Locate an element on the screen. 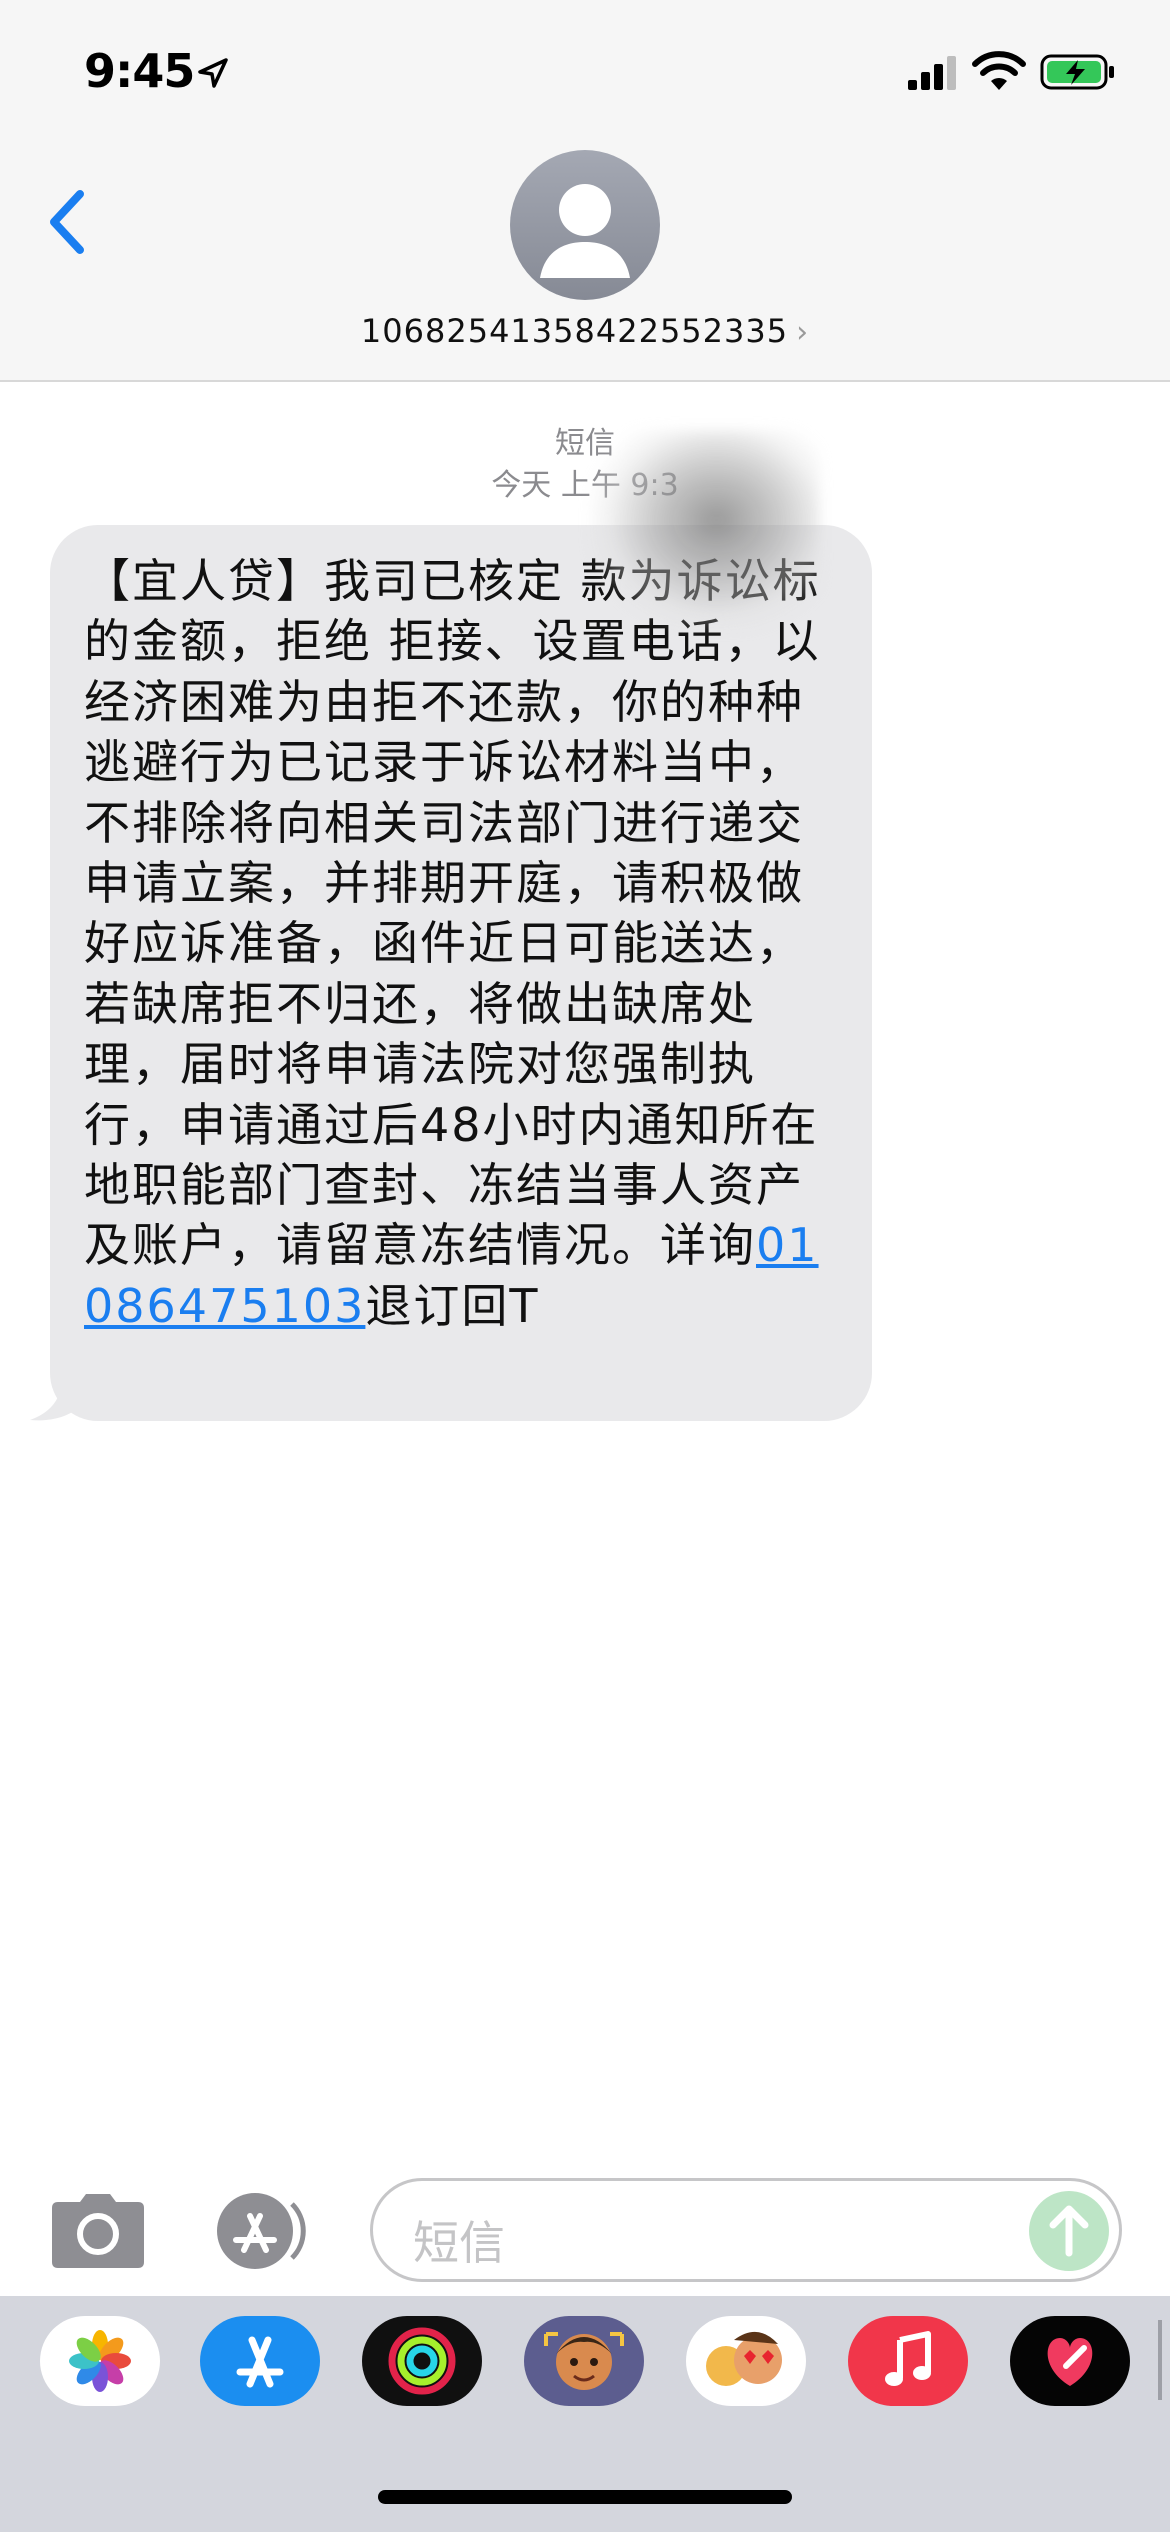 The height and width of the screenshot is (2532, 1170). message-timestamp: 今天 上午 9:3 is located at coordinates (585, 485).